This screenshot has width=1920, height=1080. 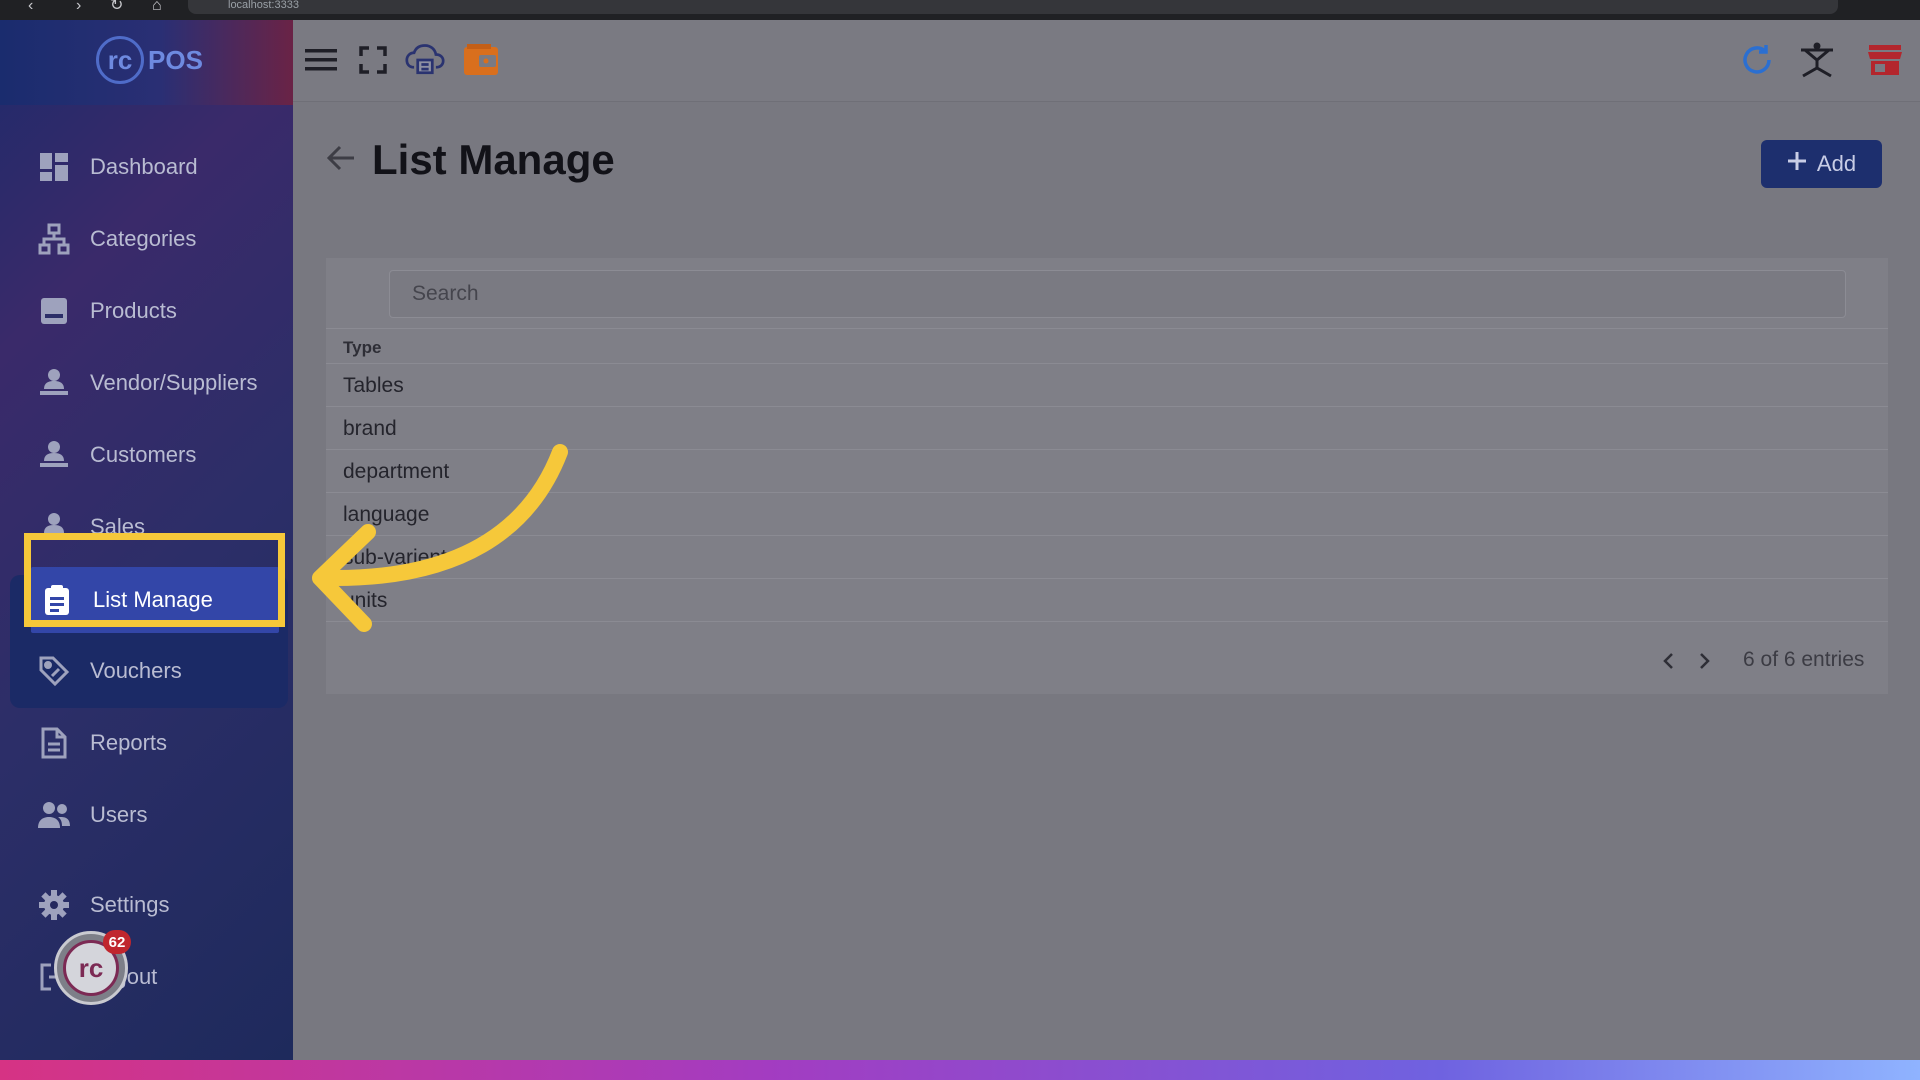 I want to click on table-cell-type: units, so click(x=365, y=600).